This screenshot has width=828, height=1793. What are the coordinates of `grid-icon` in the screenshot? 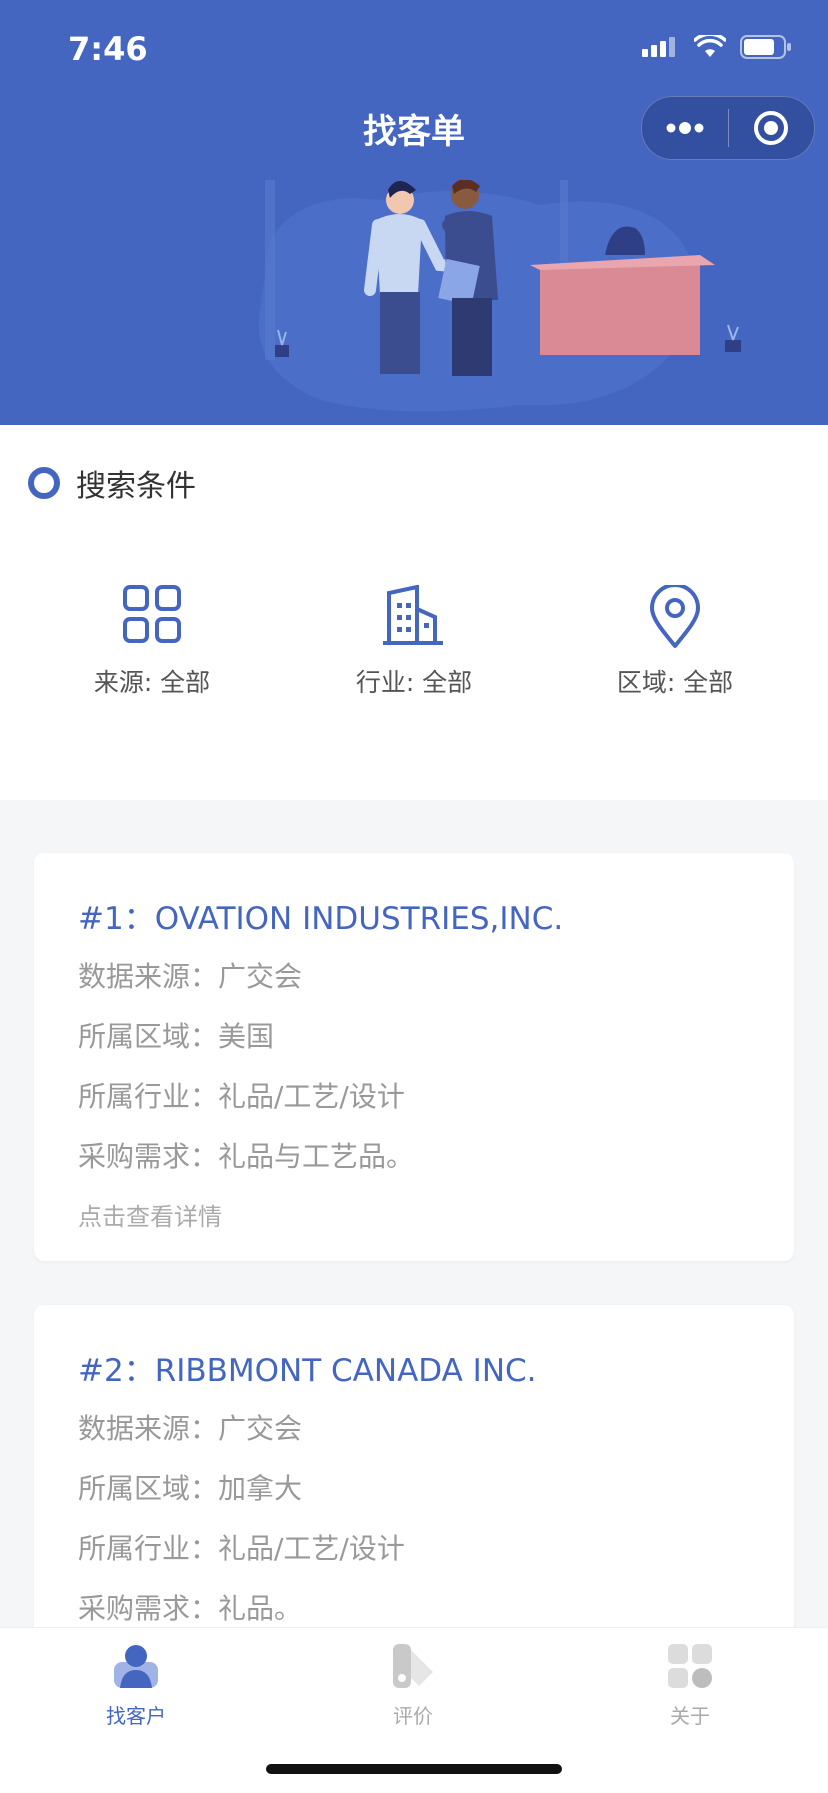 It's located at (152, 614).